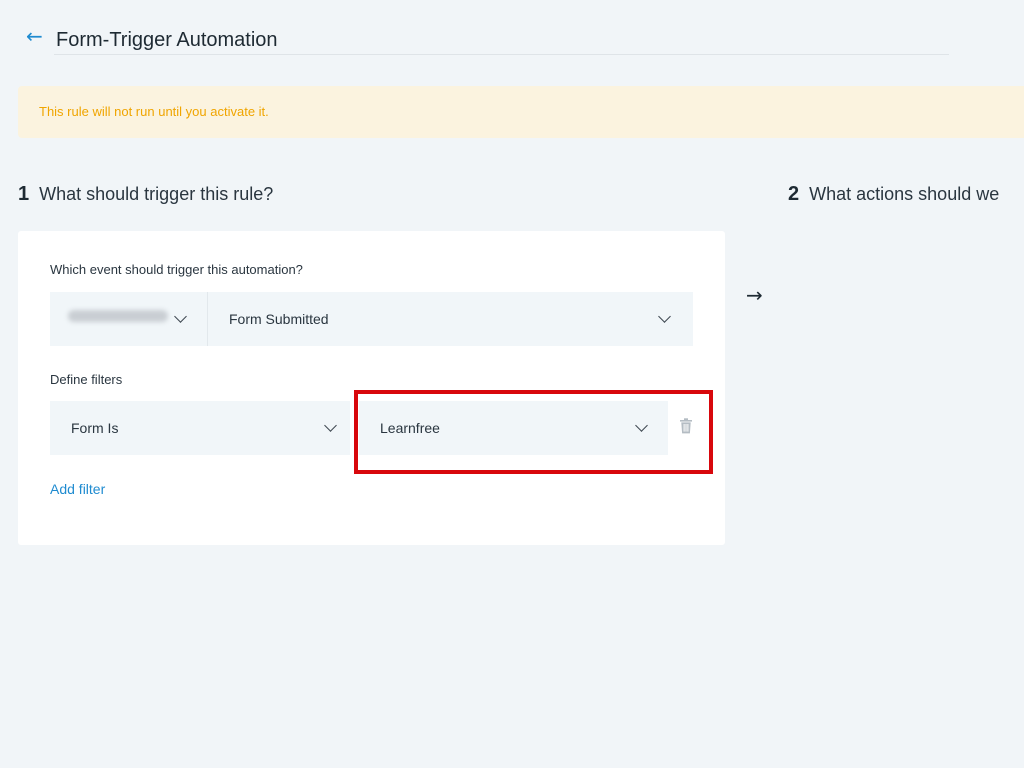  I want to click on step-label: What should trigger this rule?, so click(156, 194).